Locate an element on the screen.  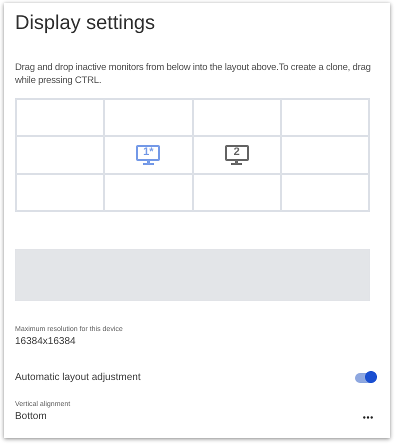
toggle-switch is located at coordinates (365, 377).